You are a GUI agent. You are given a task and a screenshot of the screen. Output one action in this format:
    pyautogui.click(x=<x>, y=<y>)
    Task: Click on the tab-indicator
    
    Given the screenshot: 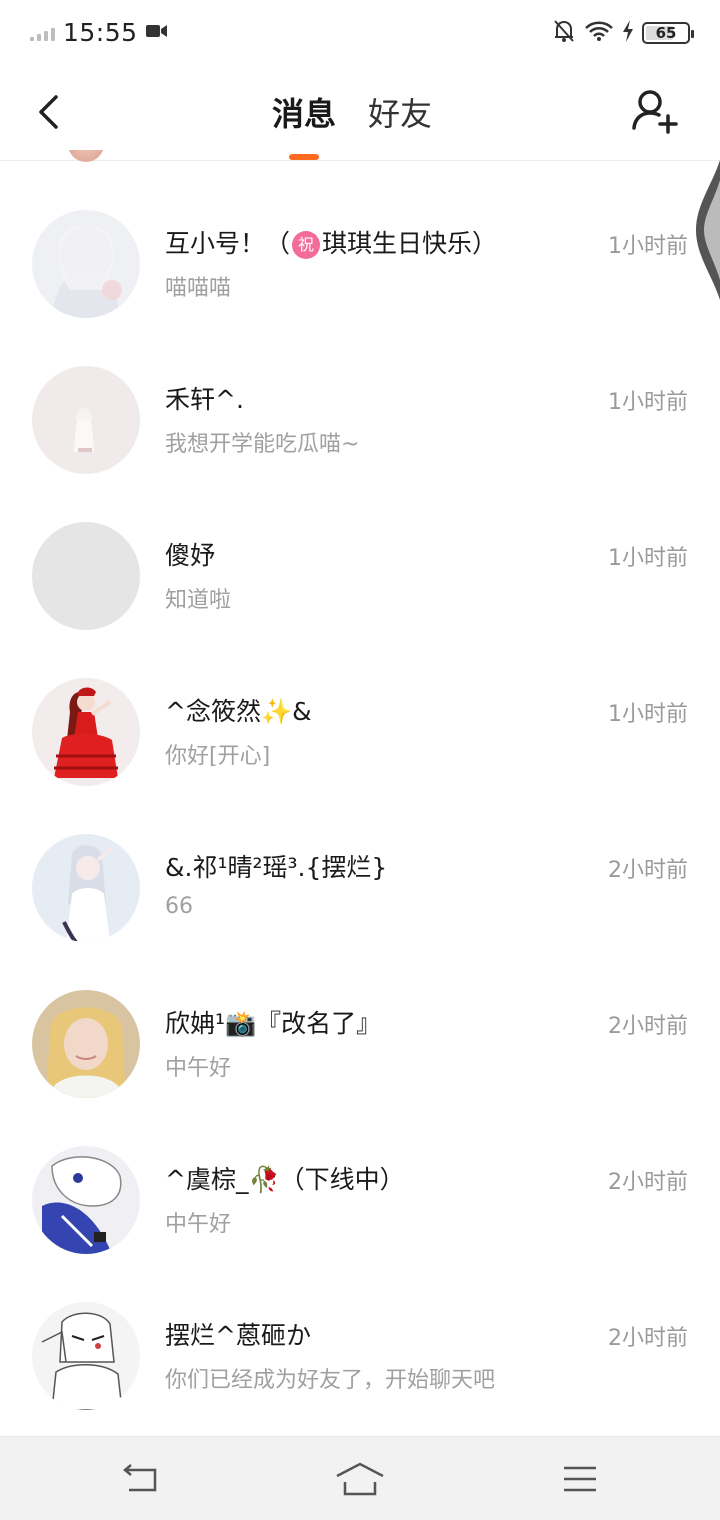 What is the action you would take?
    pyautogui.click(x=304, y=157)
    